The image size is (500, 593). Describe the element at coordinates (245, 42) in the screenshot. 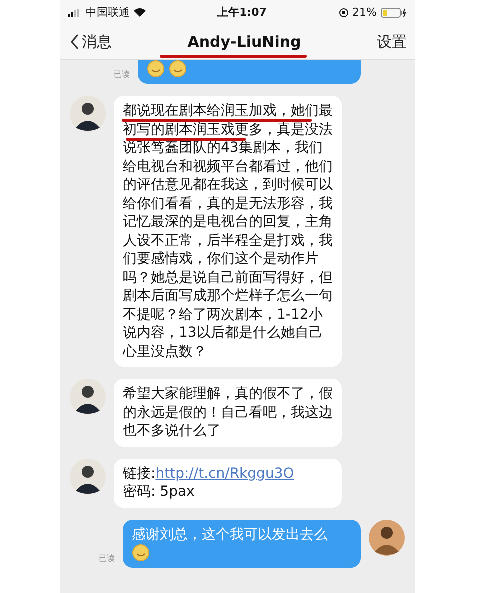

I see `chat-title: Andy-LiuNing` at that location.